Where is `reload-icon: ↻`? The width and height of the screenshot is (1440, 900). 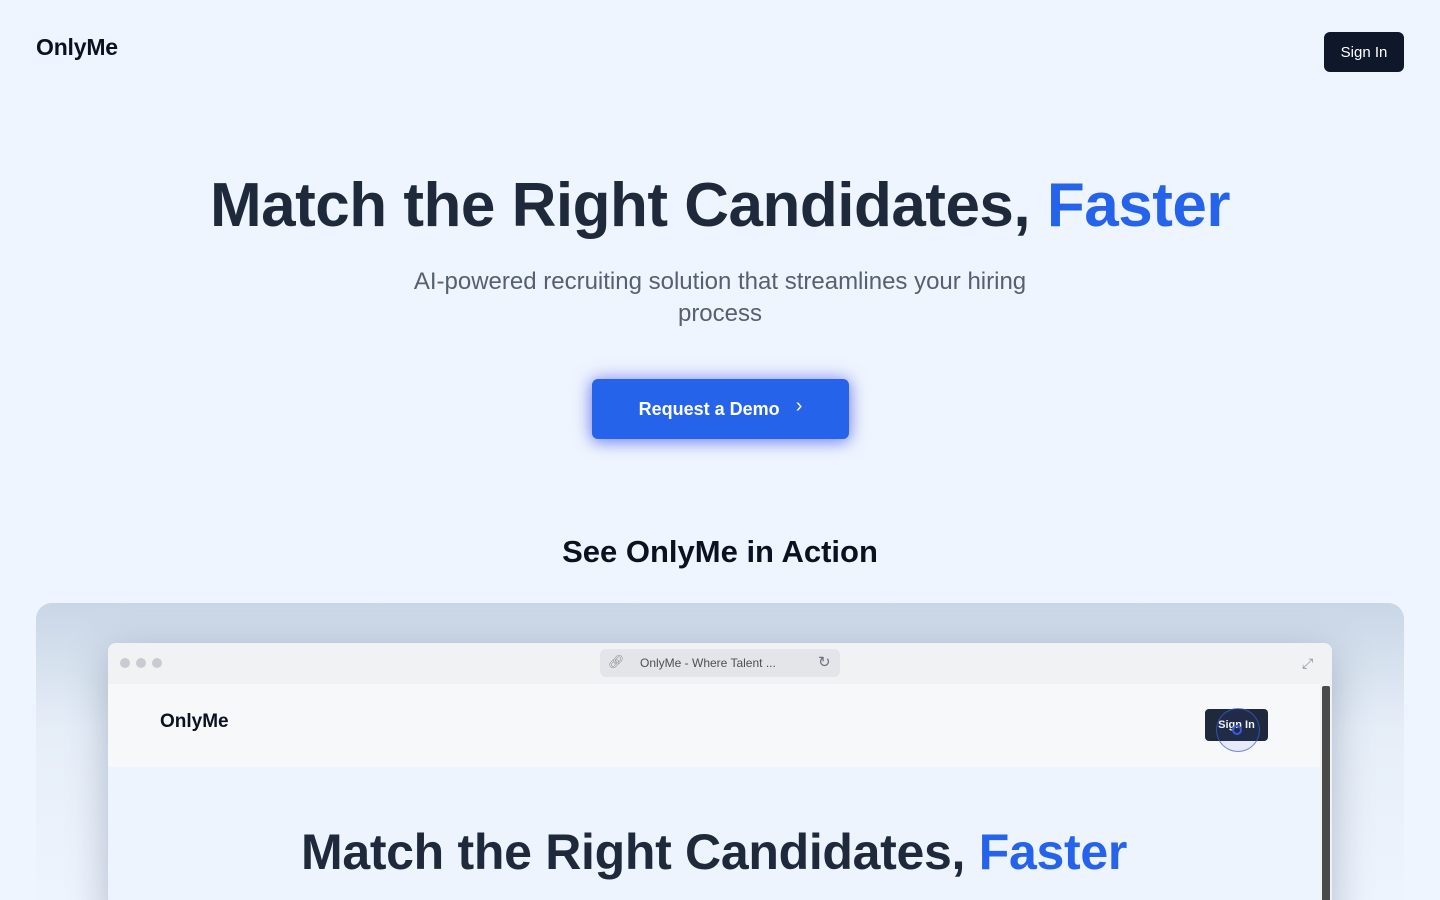
reload-icon: ↻ is located at coordinates (824, 662).